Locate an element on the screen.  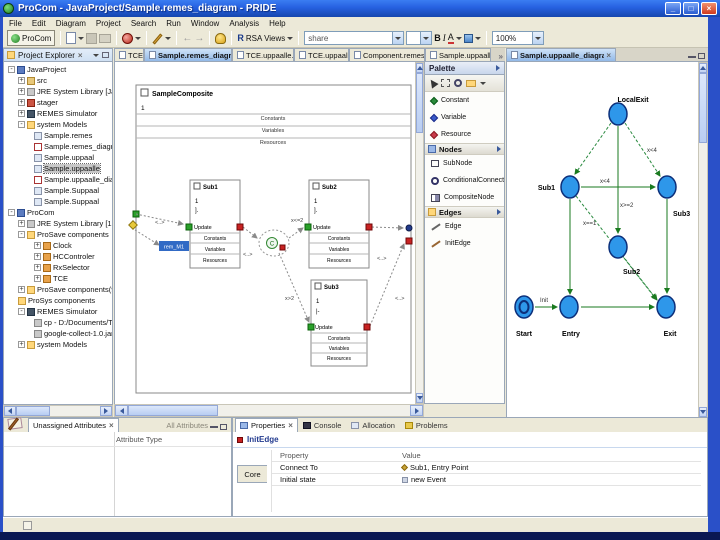
new-wizard-dropdown-icon is located at coordinates (81, 38).